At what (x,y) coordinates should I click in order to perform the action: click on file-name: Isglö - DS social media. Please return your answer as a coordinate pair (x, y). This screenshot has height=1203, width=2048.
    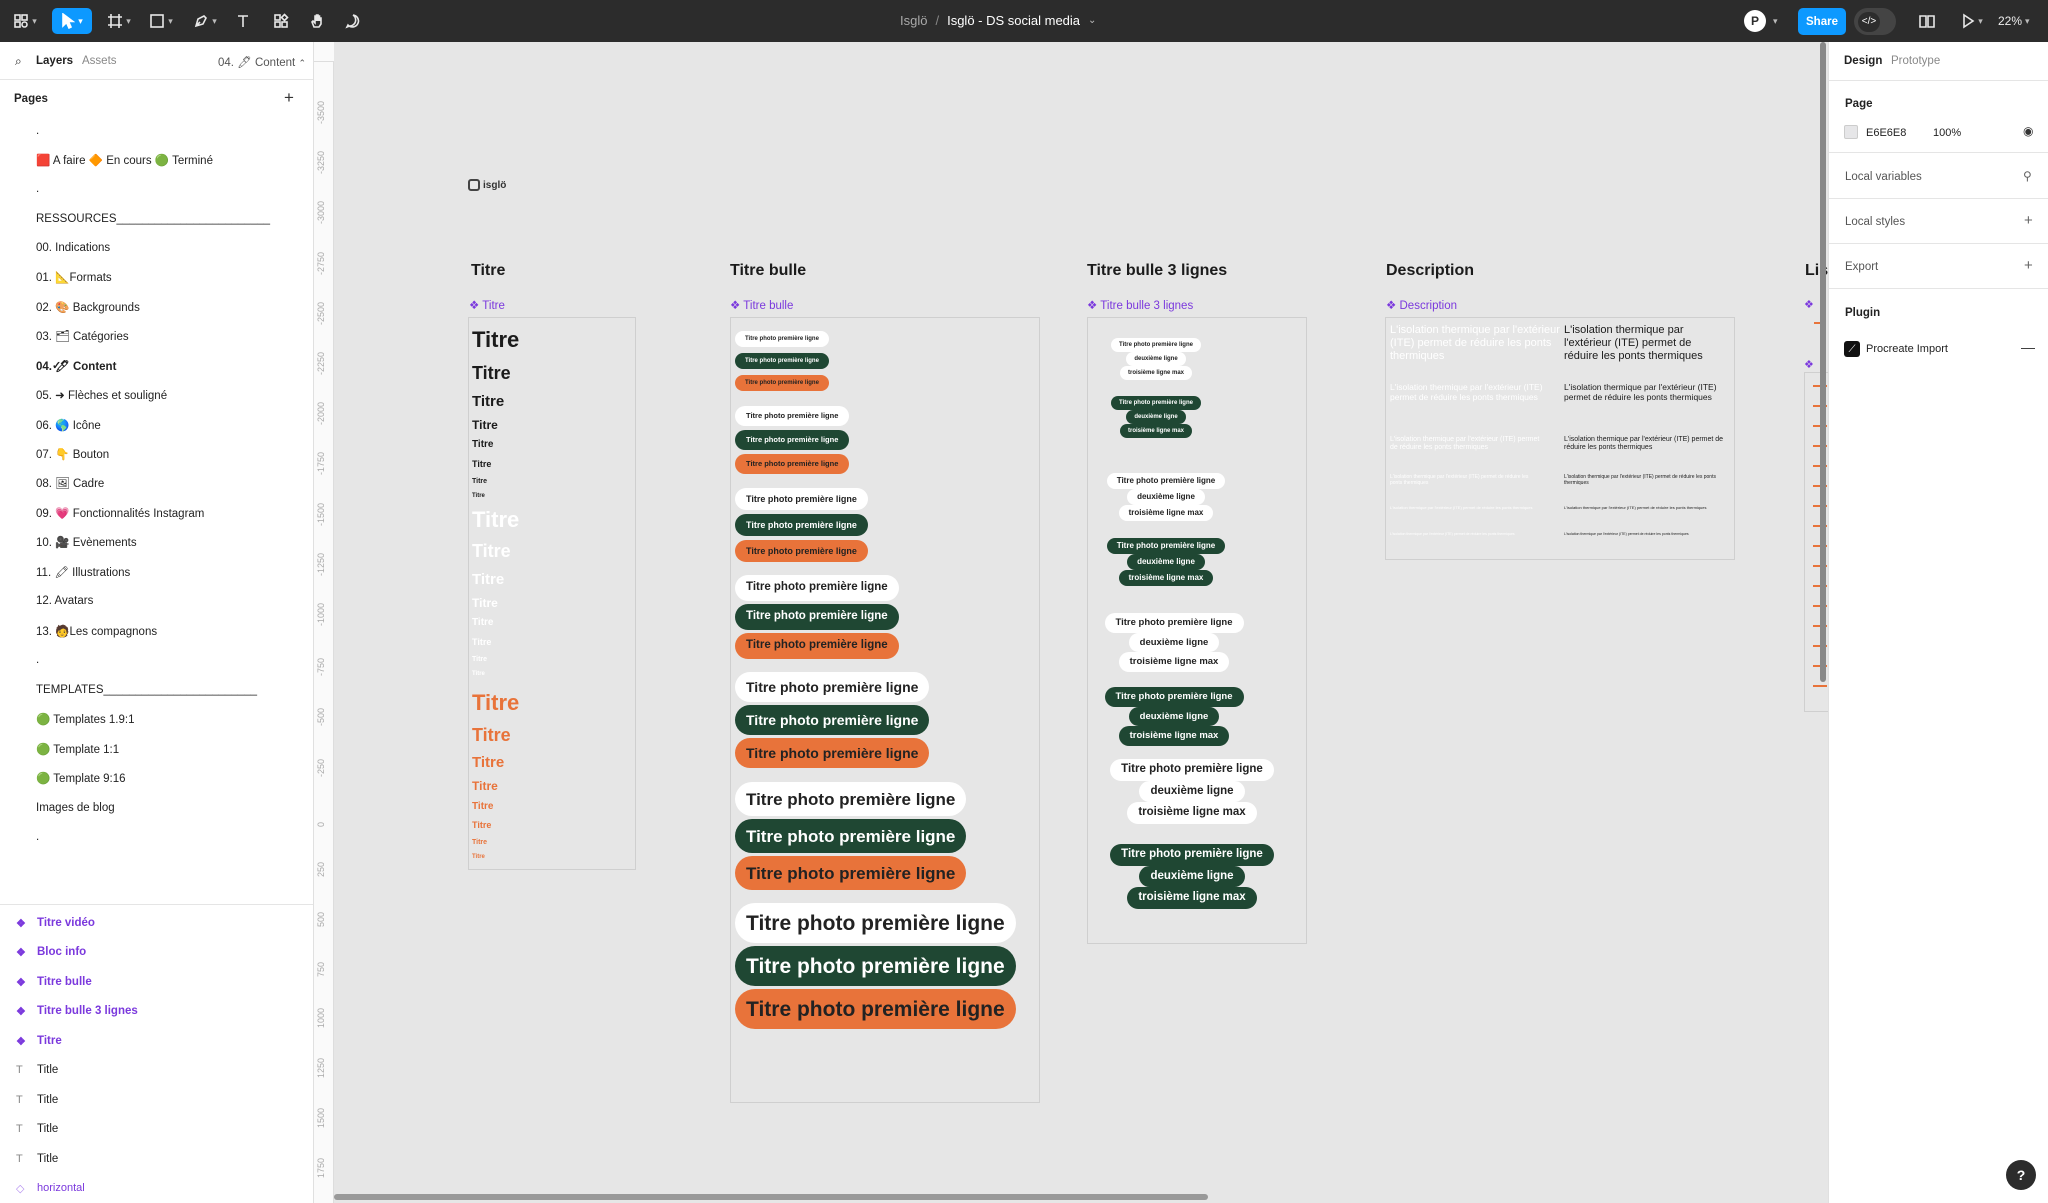
    Looking at the image, I should click on (1013, 20).